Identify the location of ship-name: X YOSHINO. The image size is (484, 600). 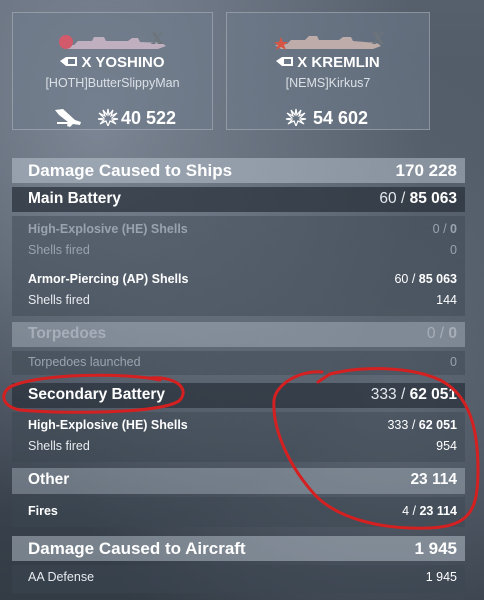
(112, 62).